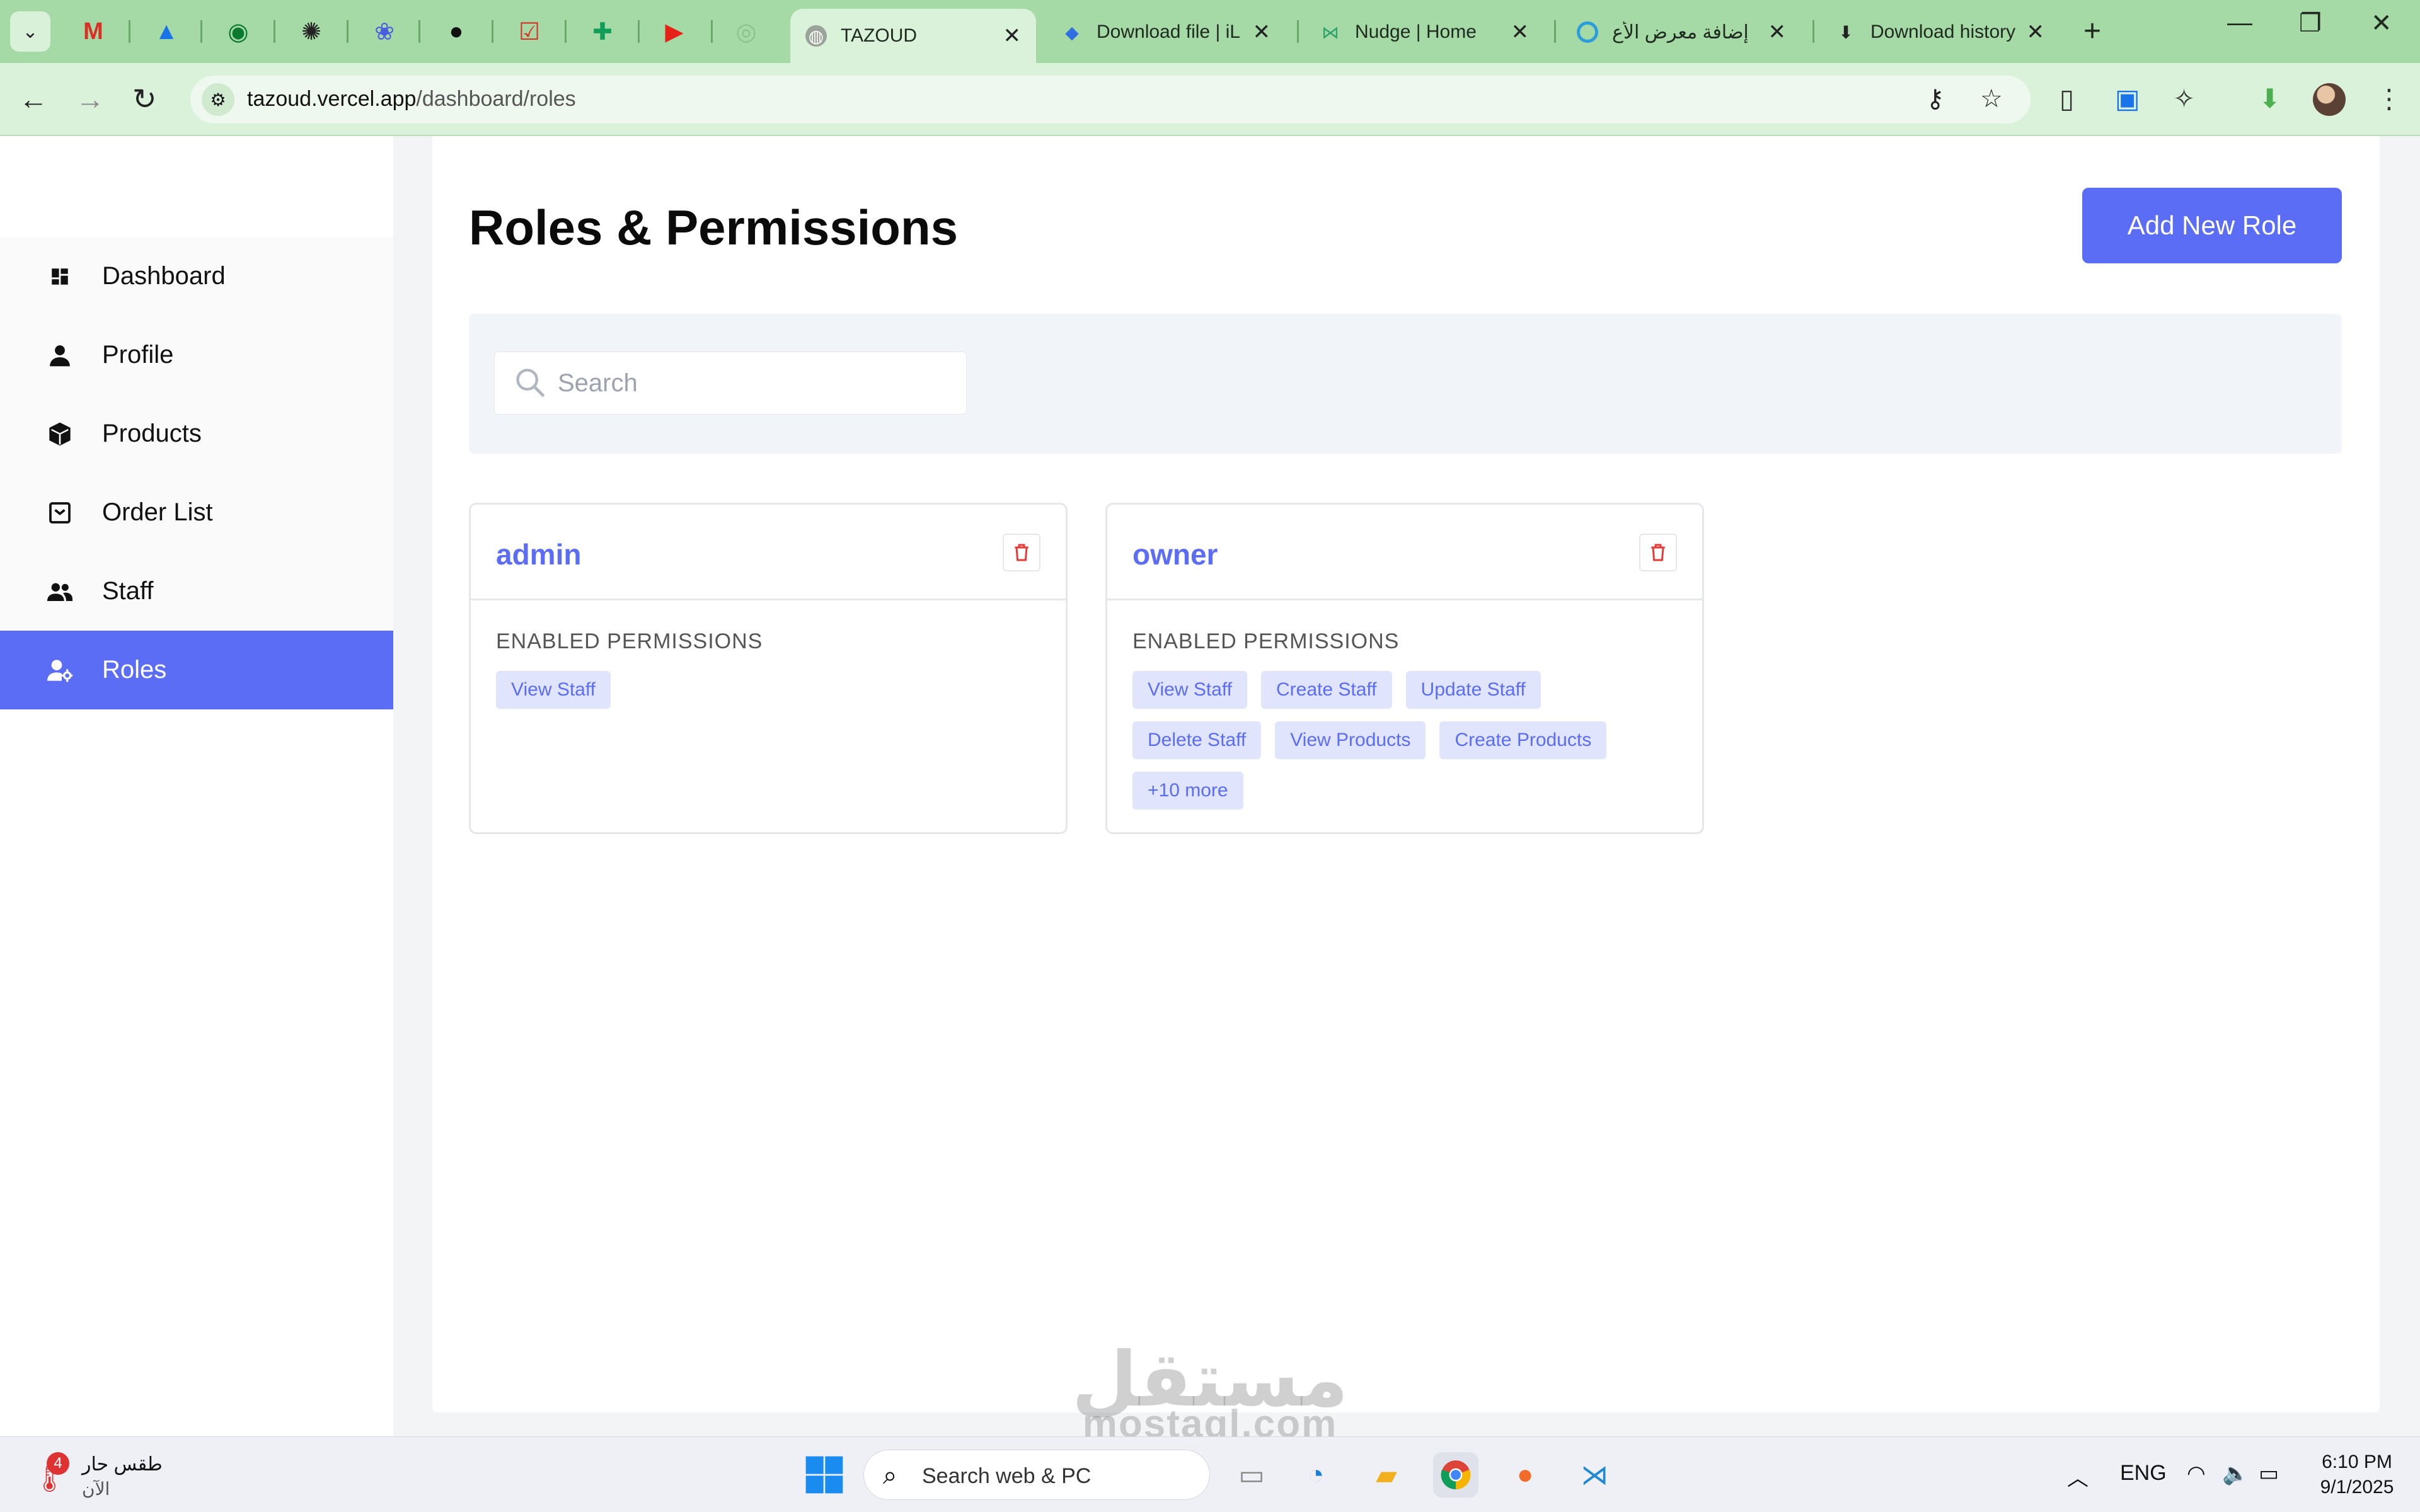  I want to click on key-icon: ⚷, so click(1936, 99).